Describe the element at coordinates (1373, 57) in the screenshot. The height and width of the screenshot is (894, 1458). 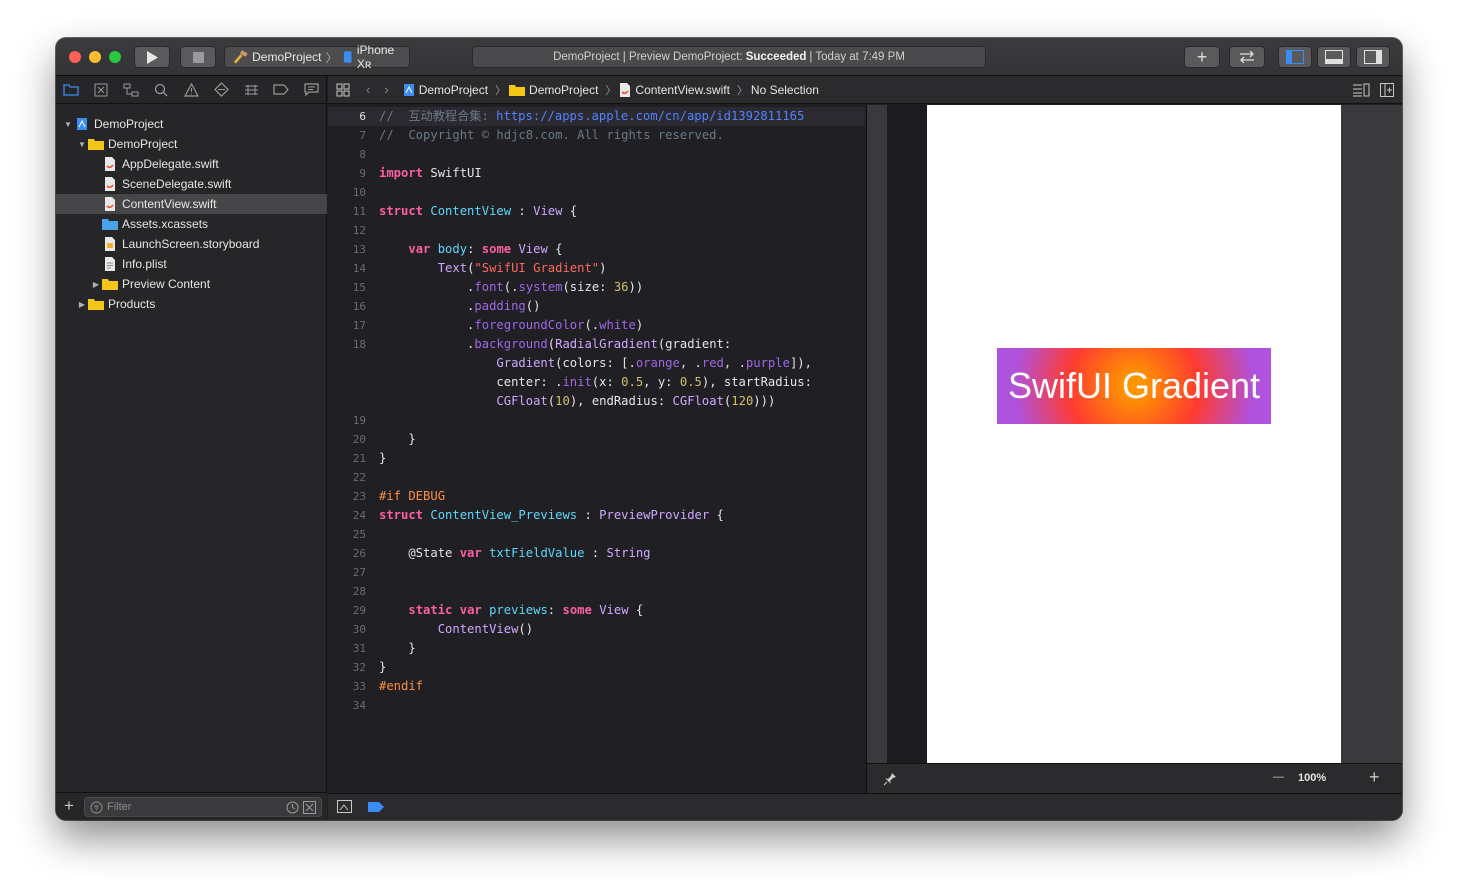
I see `toggle-inspector-button` at that location.